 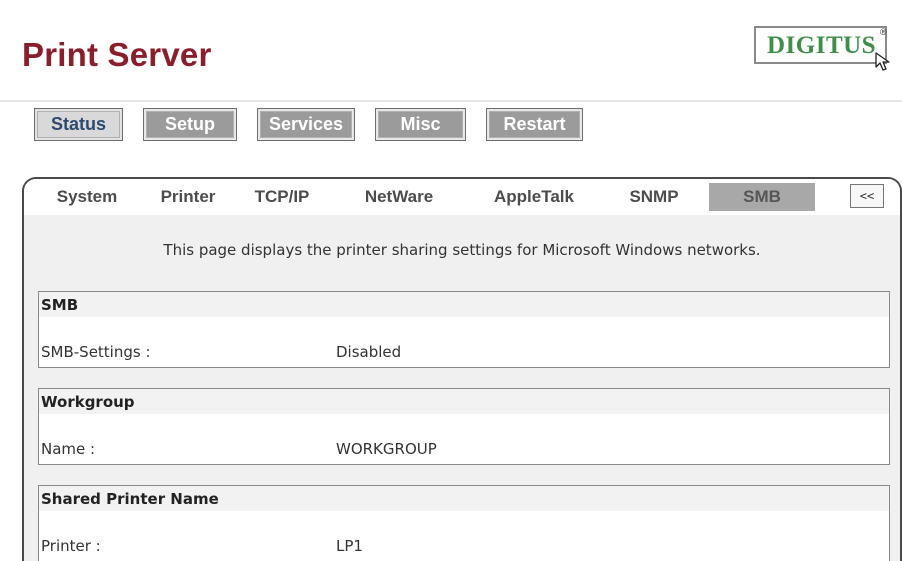 I want to click on tab-snmp: SNMP, so click(x=654, y=197).